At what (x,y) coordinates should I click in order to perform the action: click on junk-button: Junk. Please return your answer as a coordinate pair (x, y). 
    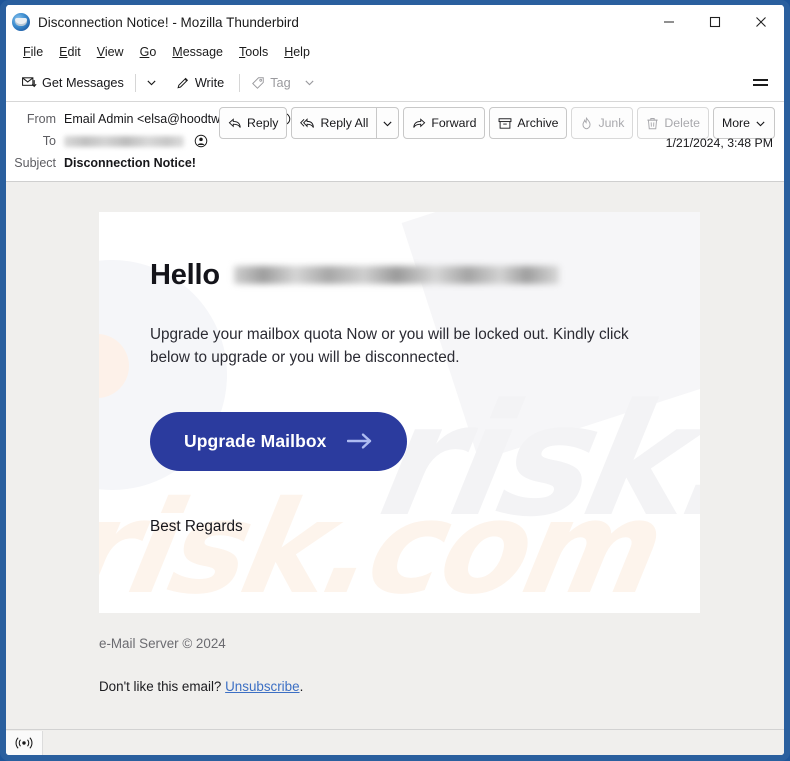
    Looking at the image, I should click on (602, 123).